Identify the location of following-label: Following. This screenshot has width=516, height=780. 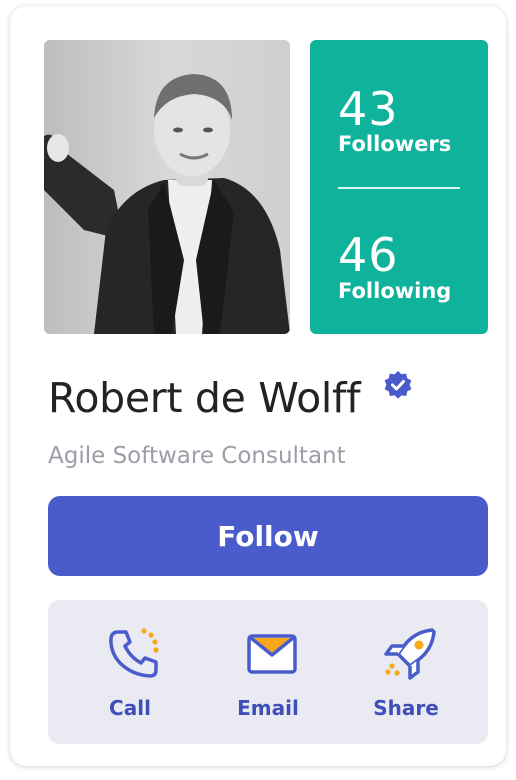
(395, 291).